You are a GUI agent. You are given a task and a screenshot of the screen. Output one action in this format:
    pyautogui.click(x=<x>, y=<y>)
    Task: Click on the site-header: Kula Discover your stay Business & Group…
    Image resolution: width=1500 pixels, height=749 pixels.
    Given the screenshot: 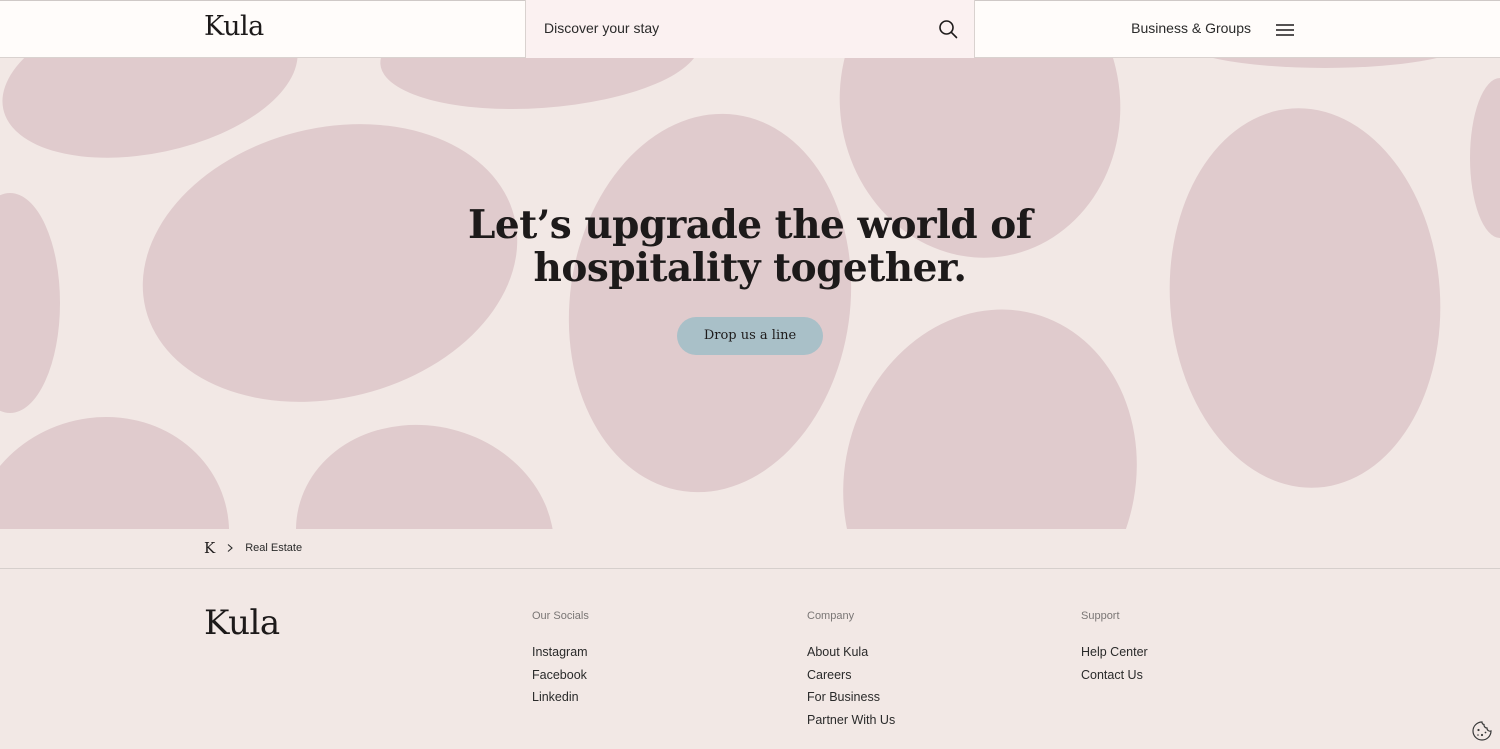 What is the action you would take?
    pyautogui.click(x=750, y=29)
    